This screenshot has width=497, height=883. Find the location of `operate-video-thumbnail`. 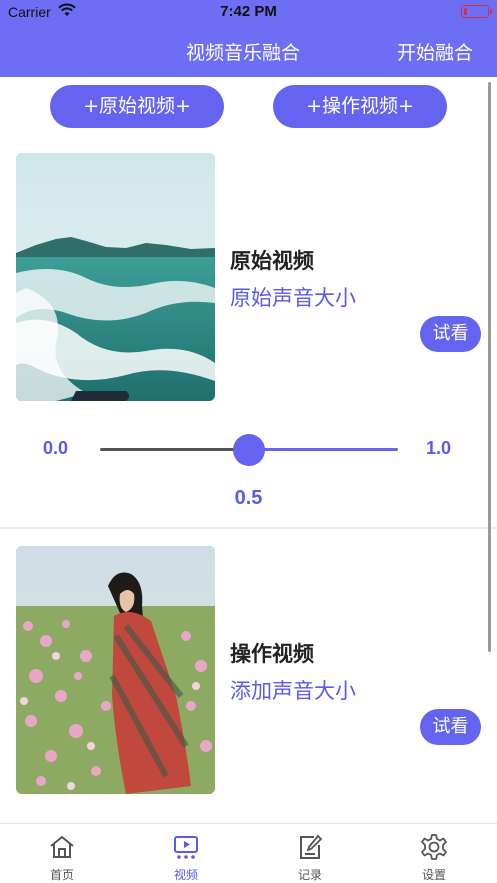

operate-video-thumbnail is located at coordinates (115, 670).